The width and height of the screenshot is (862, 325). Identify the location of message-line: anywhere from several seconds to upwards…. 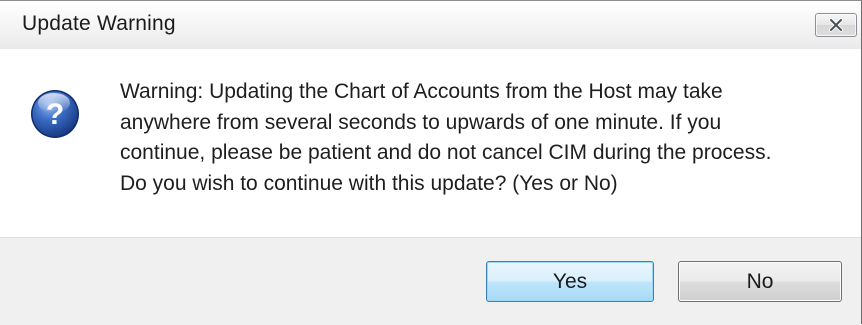
(421, 122).